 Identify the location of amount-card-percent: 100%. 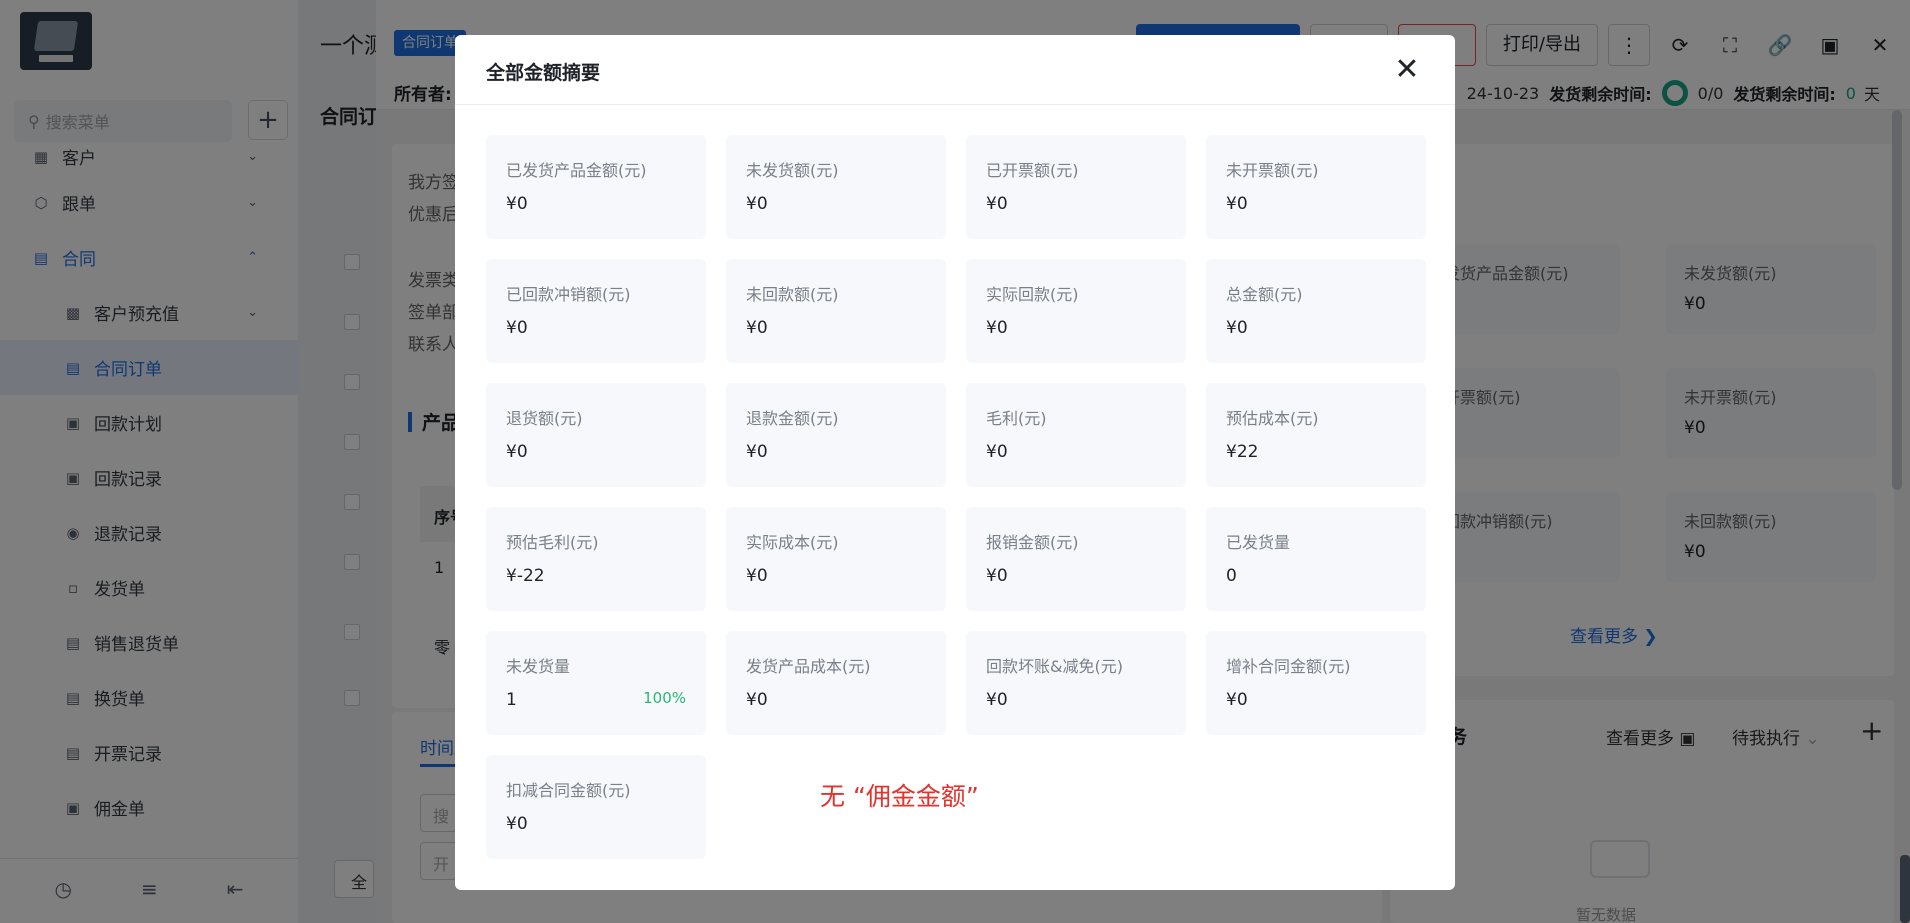
(664, 698).